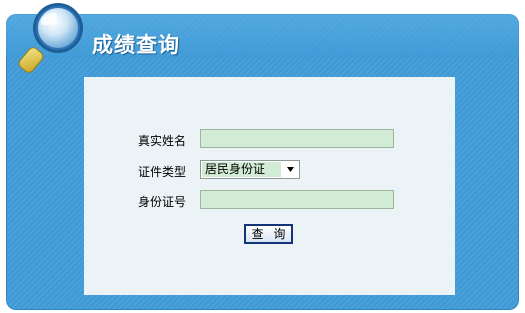 Image resolution: width=525 pixels, height=313 pixels. I want to click on id-number-input, so click(297, 199).